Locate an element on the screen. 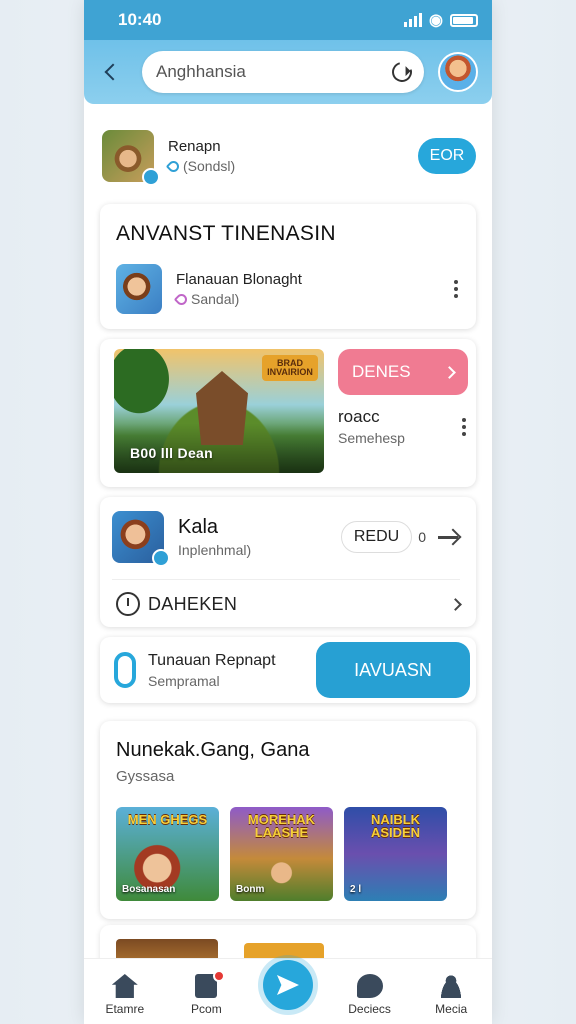 The width and height of the screenshot is (576, 1024). back-icon is located at coordinates (112, 72).